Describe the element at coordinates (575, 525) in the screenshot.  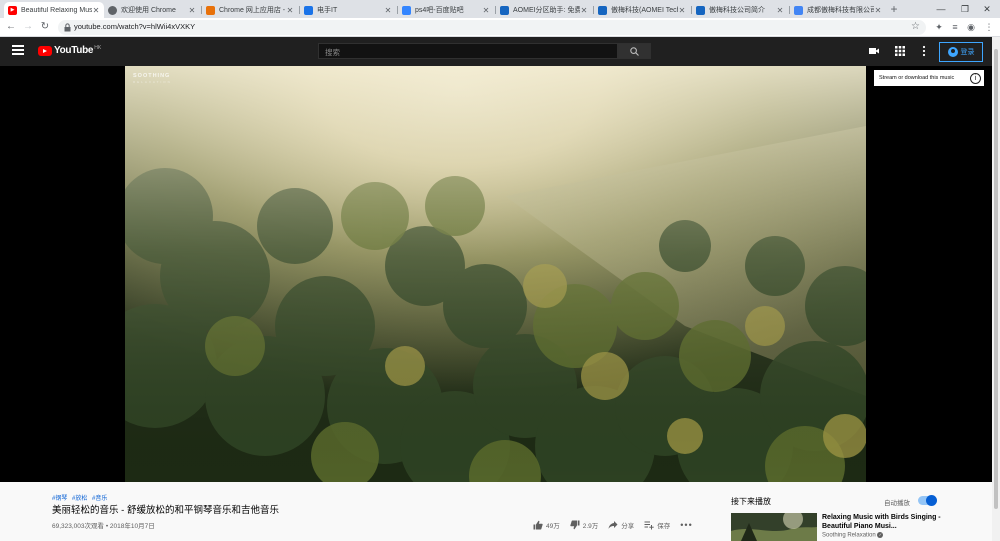
I see `thumbs-down-icon` at that location.